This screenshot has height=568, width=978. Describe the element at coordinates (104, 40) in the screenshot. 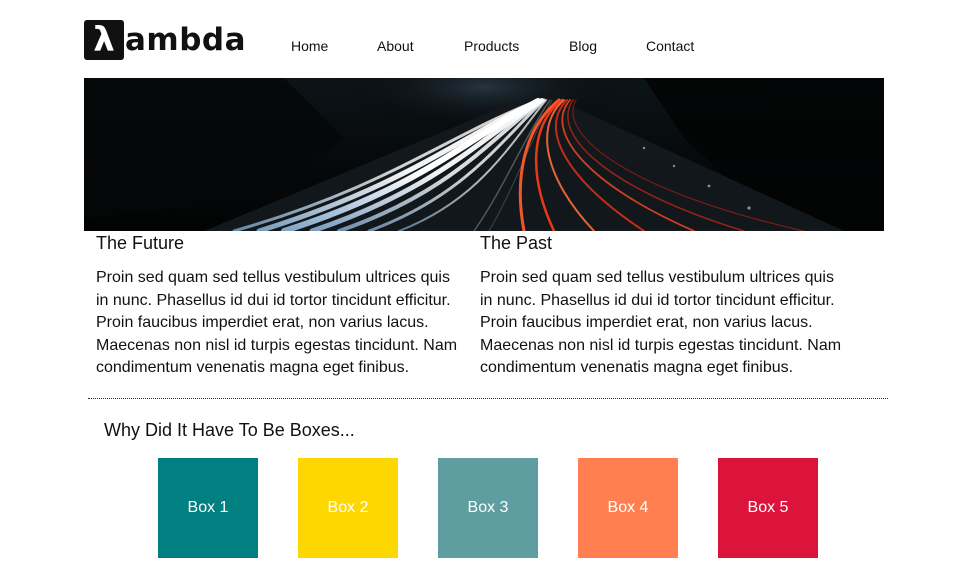

I see `lambda-logo-icon: λ` at that location.